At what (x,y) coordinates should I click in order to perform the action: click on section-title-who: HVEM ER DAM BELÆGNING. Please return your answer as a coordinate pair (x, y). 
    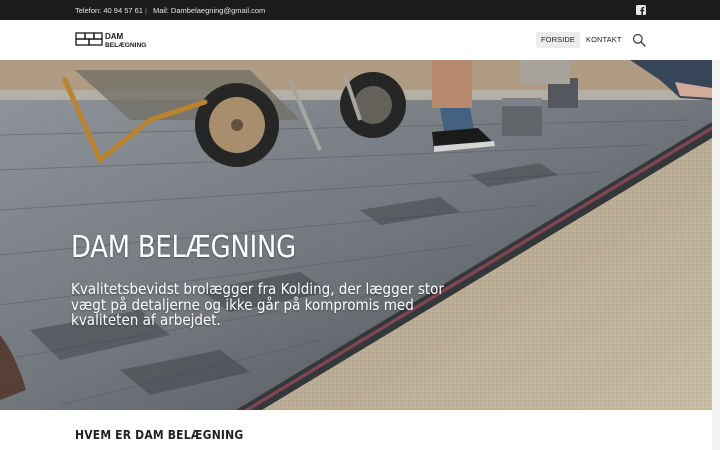
    Looking at the image, I should click on (159, 435).